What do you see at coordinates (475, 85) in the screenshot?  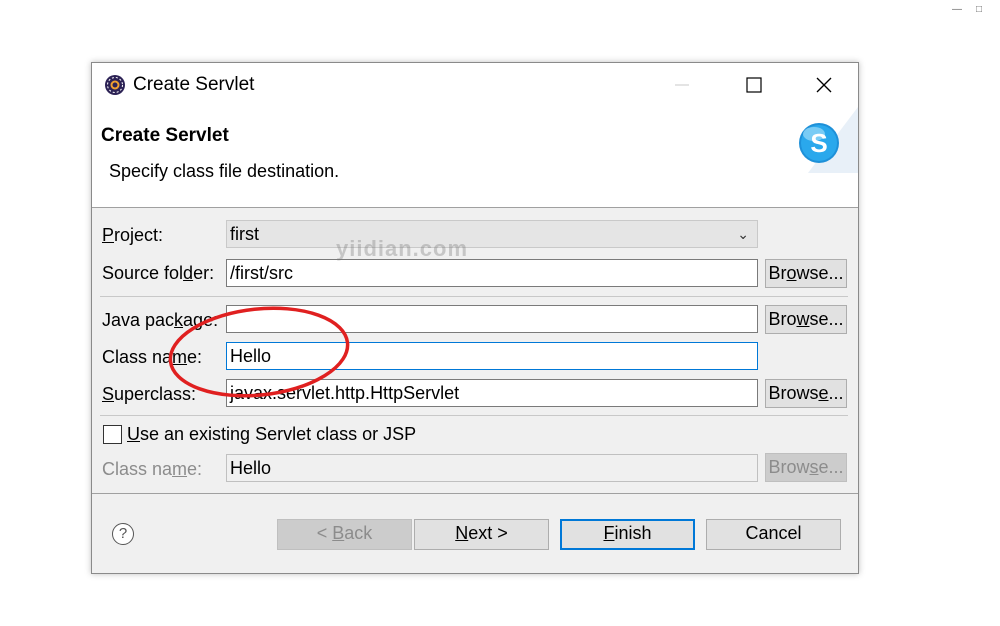 I see `title-bar: Create Servlet` at bounding box center [475, 85].